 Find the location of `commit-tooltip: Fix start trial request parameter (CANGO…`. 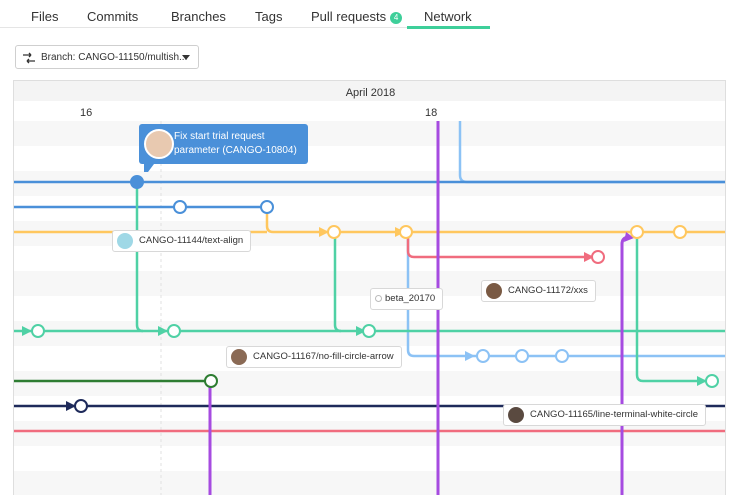

commit-tooltip: Fix start trial request parameter (CANGO… is located at coordinates (223, 148).